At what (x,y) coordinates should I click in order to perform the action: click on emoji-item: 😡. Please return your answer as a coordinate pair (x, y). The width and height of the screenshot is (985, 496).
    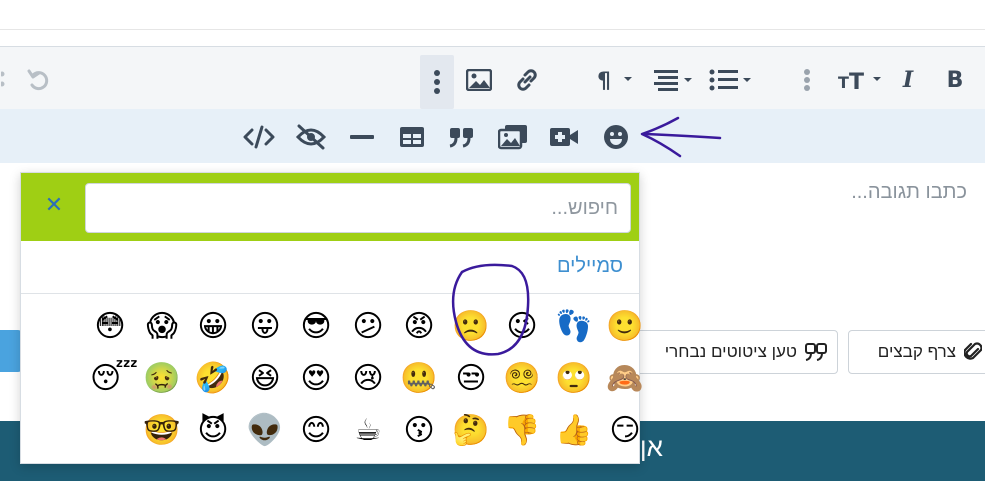
    Looking at the image, I should click on (419, 327).